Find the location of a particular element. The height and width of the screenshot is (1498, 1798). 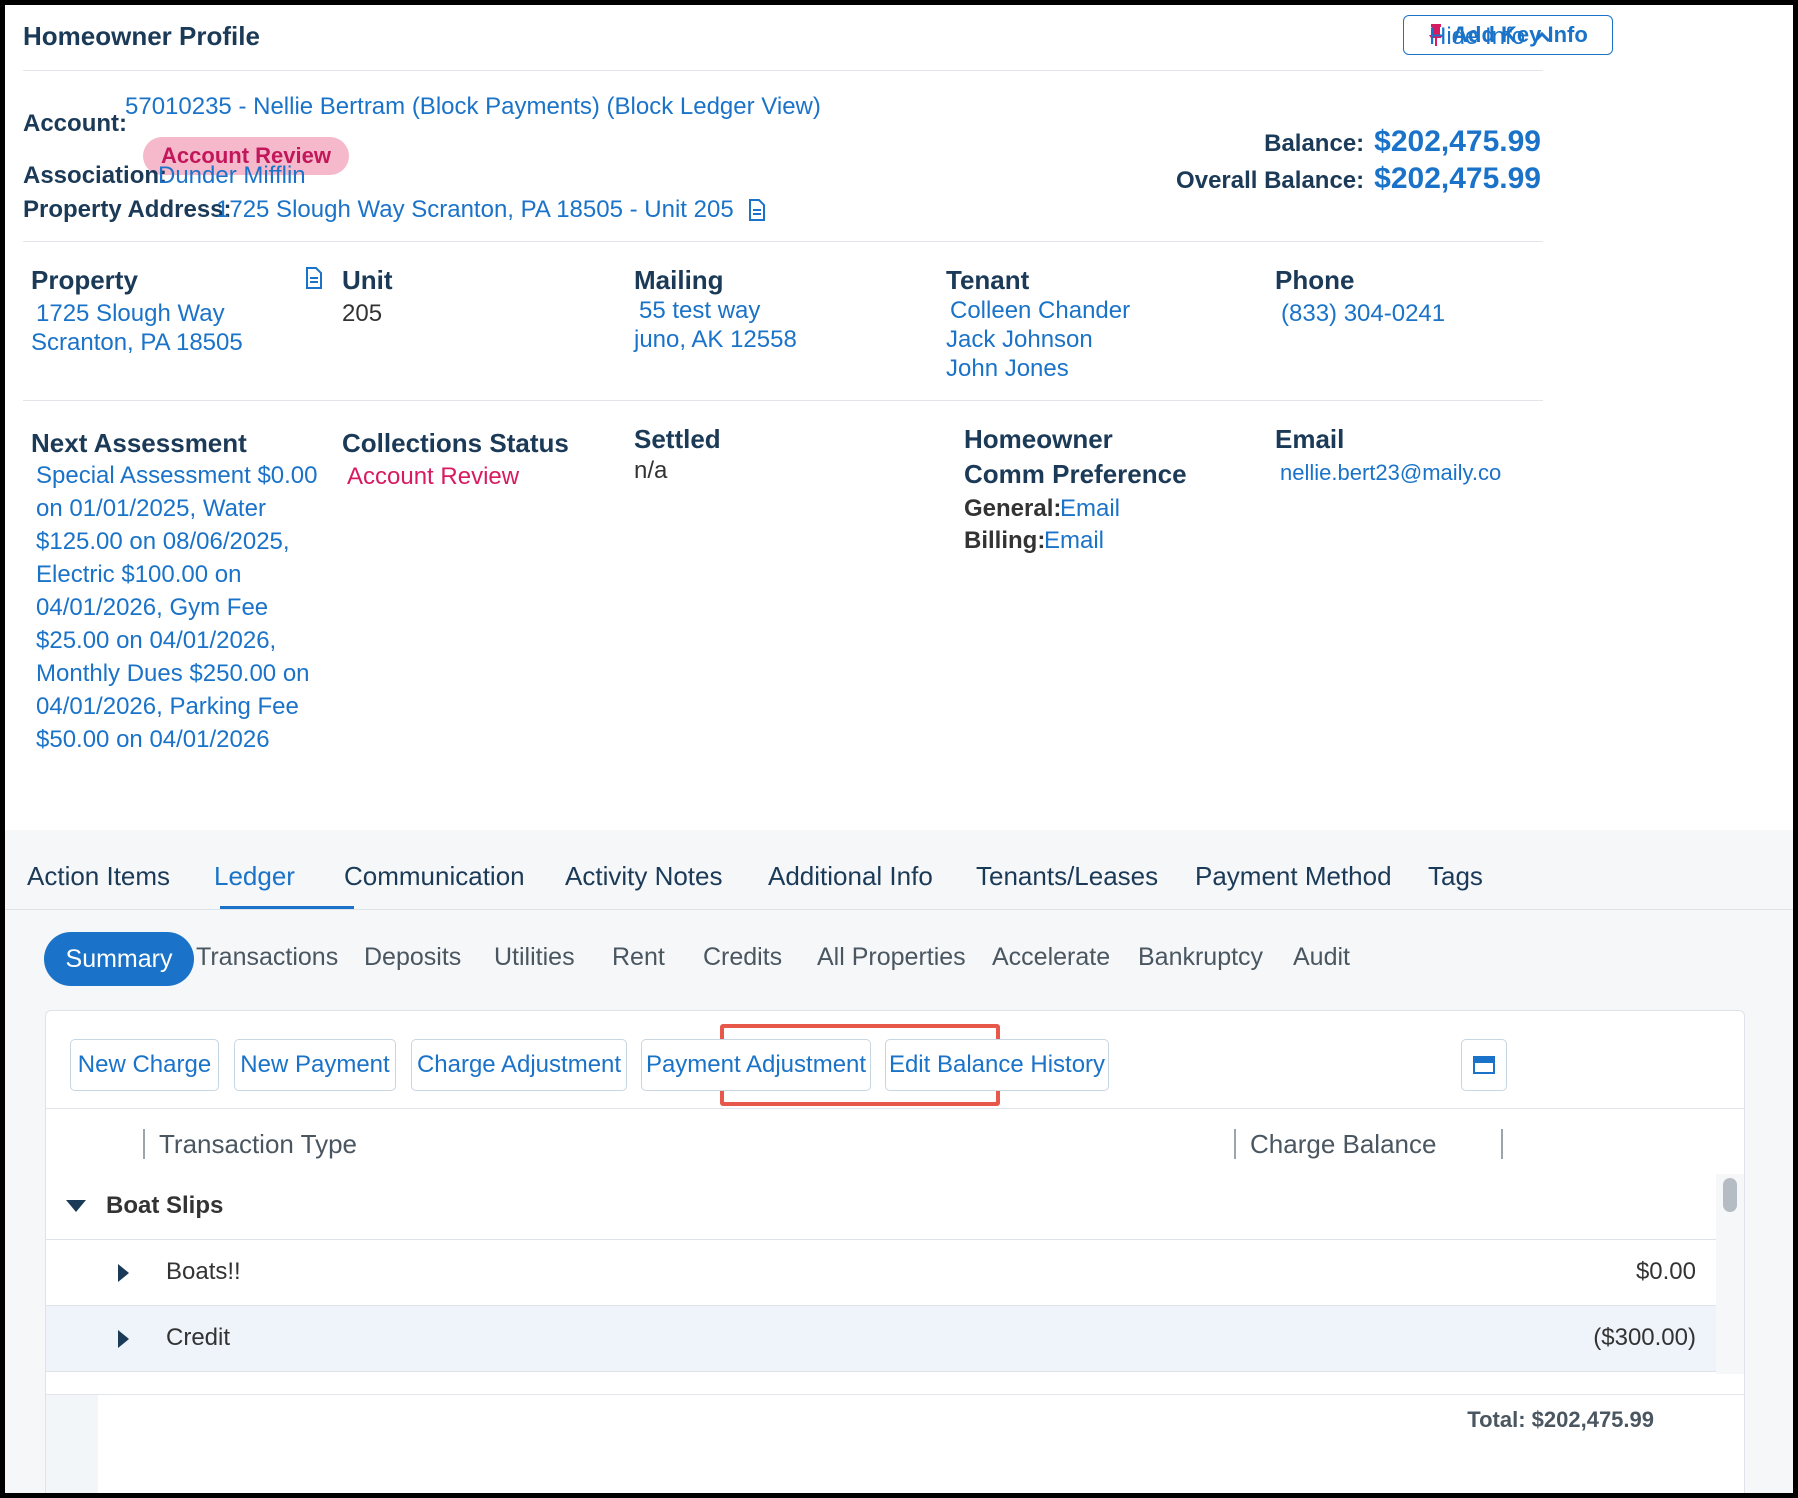

tenant-name: Jack Johnson is located at coordinates (1019, 340).